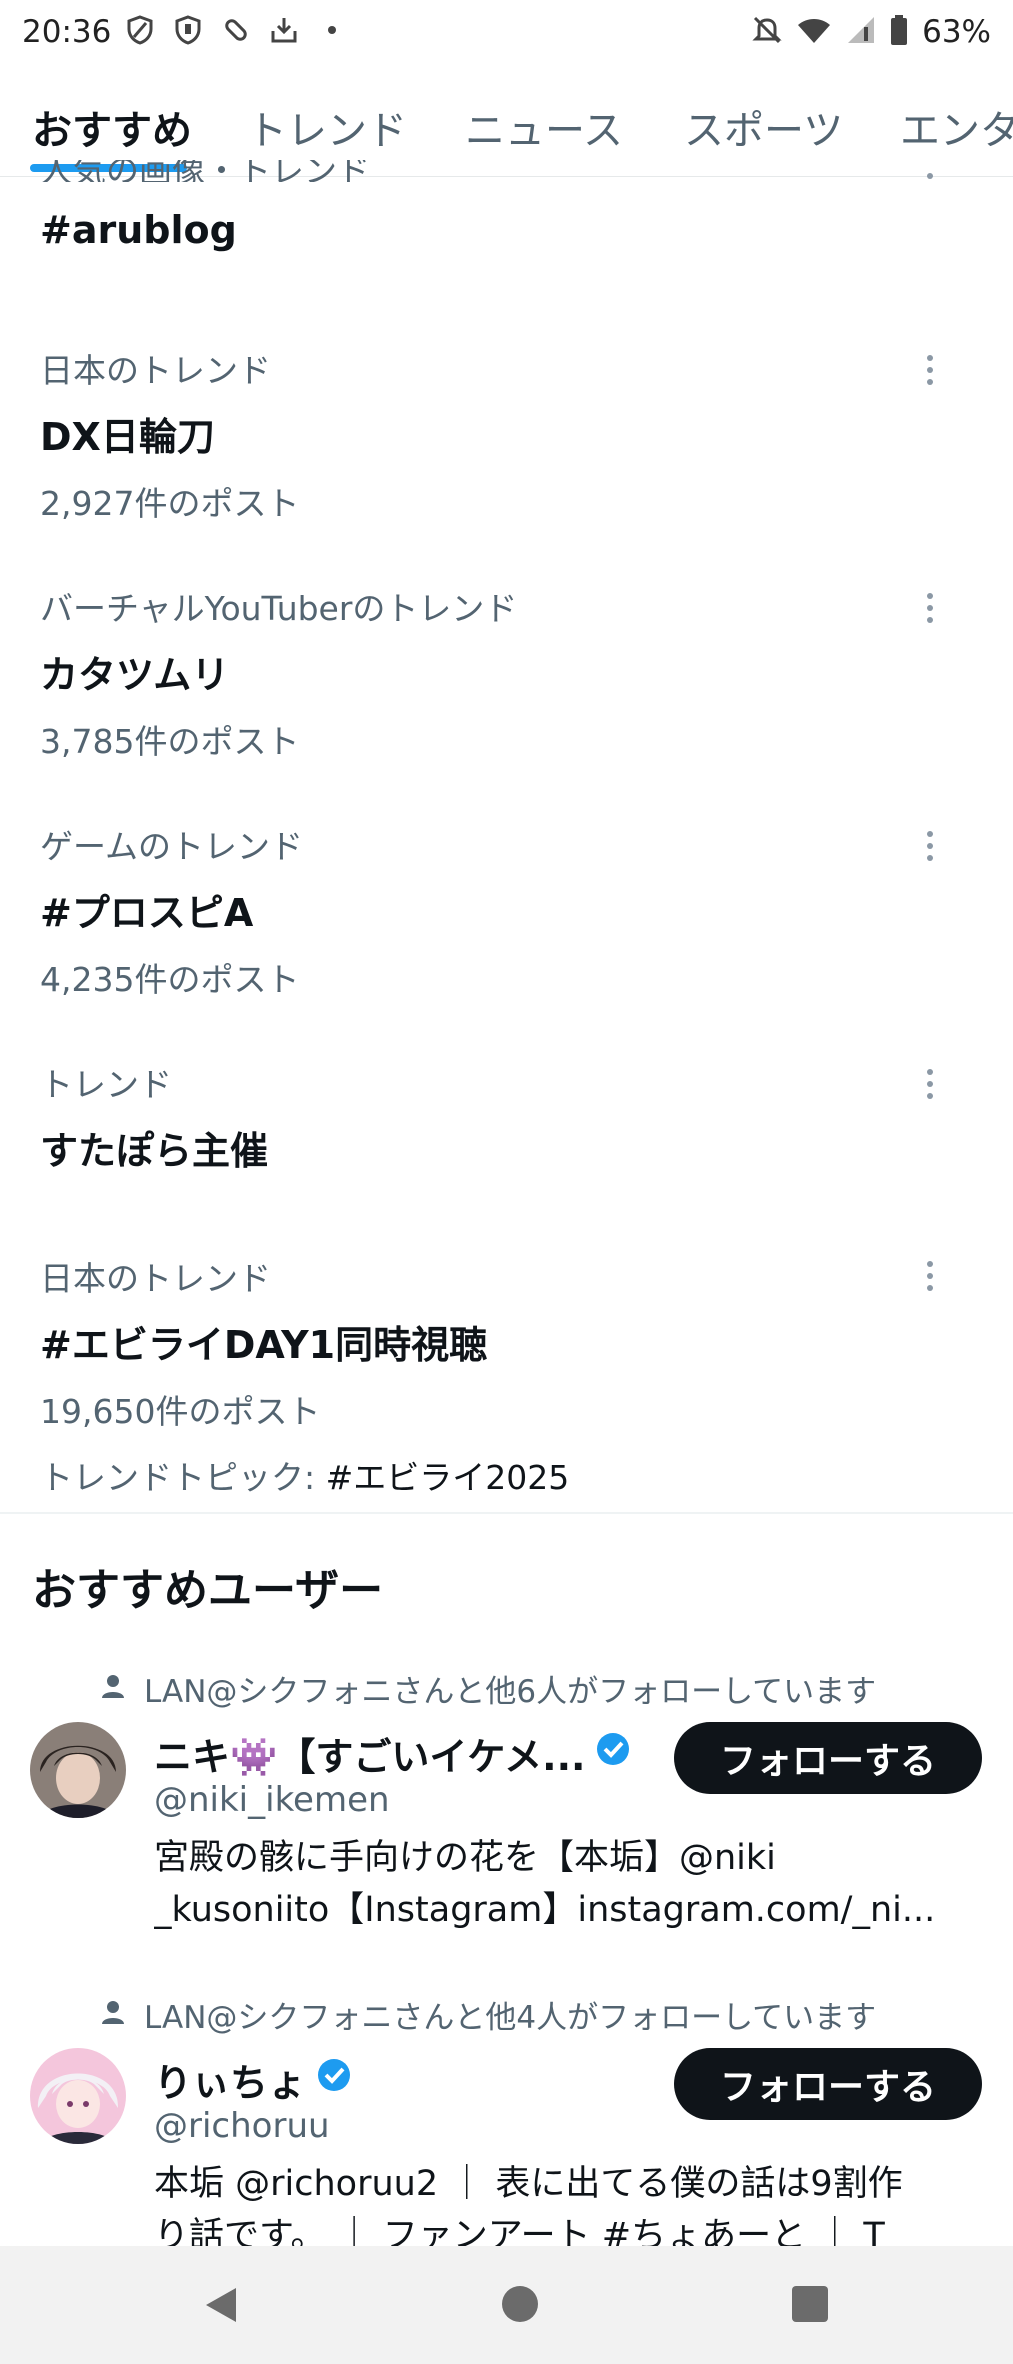 This screenshot has width=1013, height=2364. I want to click on tab-trending: トレンド, so click(327, 127).